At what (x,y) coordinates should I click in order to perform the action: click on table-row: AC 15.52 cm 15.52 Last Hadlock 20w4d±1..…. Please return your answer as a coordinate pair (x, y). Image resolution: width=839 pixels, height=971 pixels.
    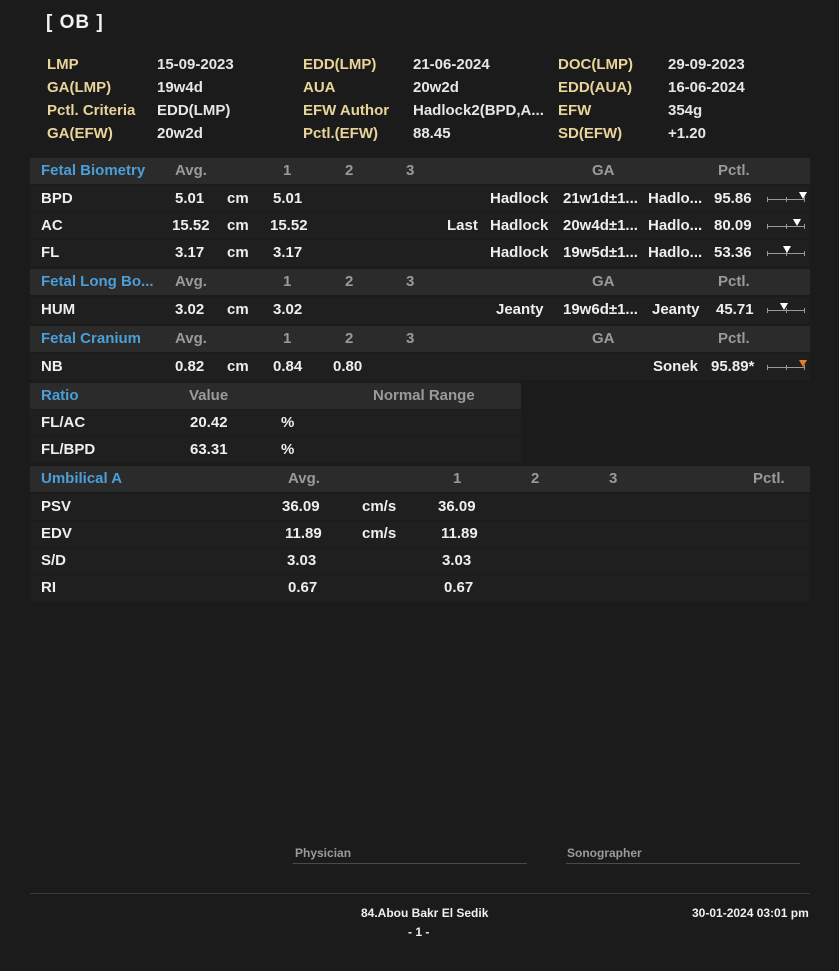
    Looking at the image, I should click on (420, 226).